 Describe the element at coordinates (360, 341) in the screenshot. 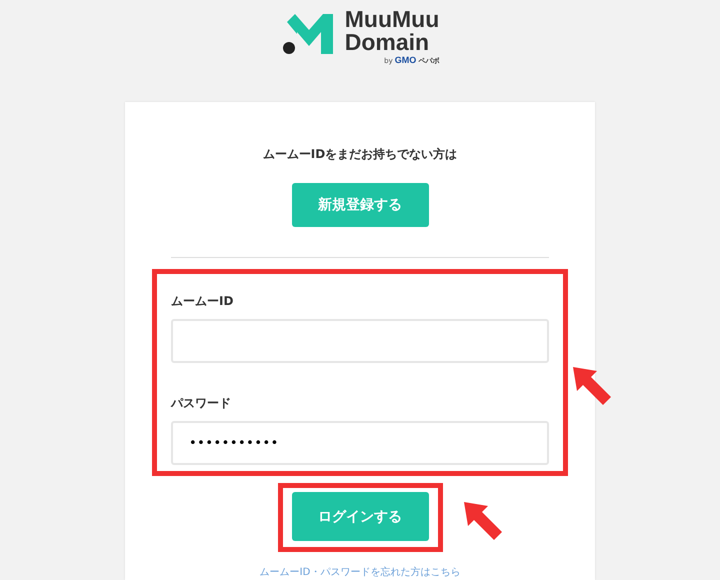

I see `input-field` at that location.